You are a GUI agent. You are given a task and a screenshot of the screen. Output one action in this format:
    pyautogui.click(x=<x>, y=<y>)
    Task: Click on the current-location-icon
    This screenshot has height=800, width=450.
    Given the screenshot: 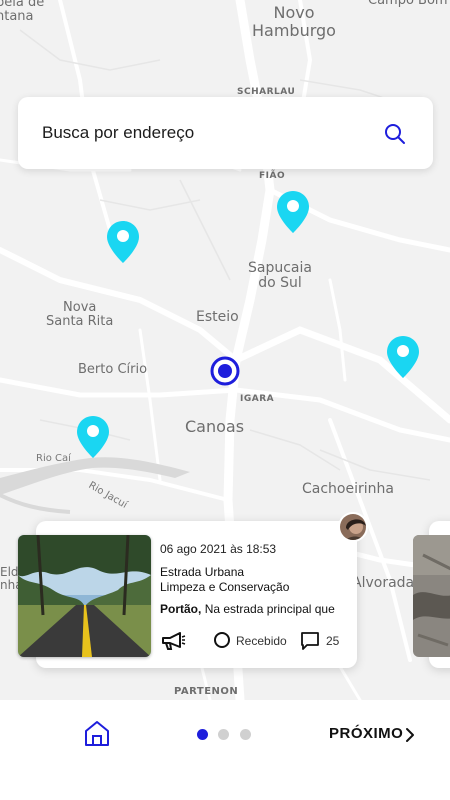 What is the action you would take?
    pyautogui.click(x=225, y=371)
    